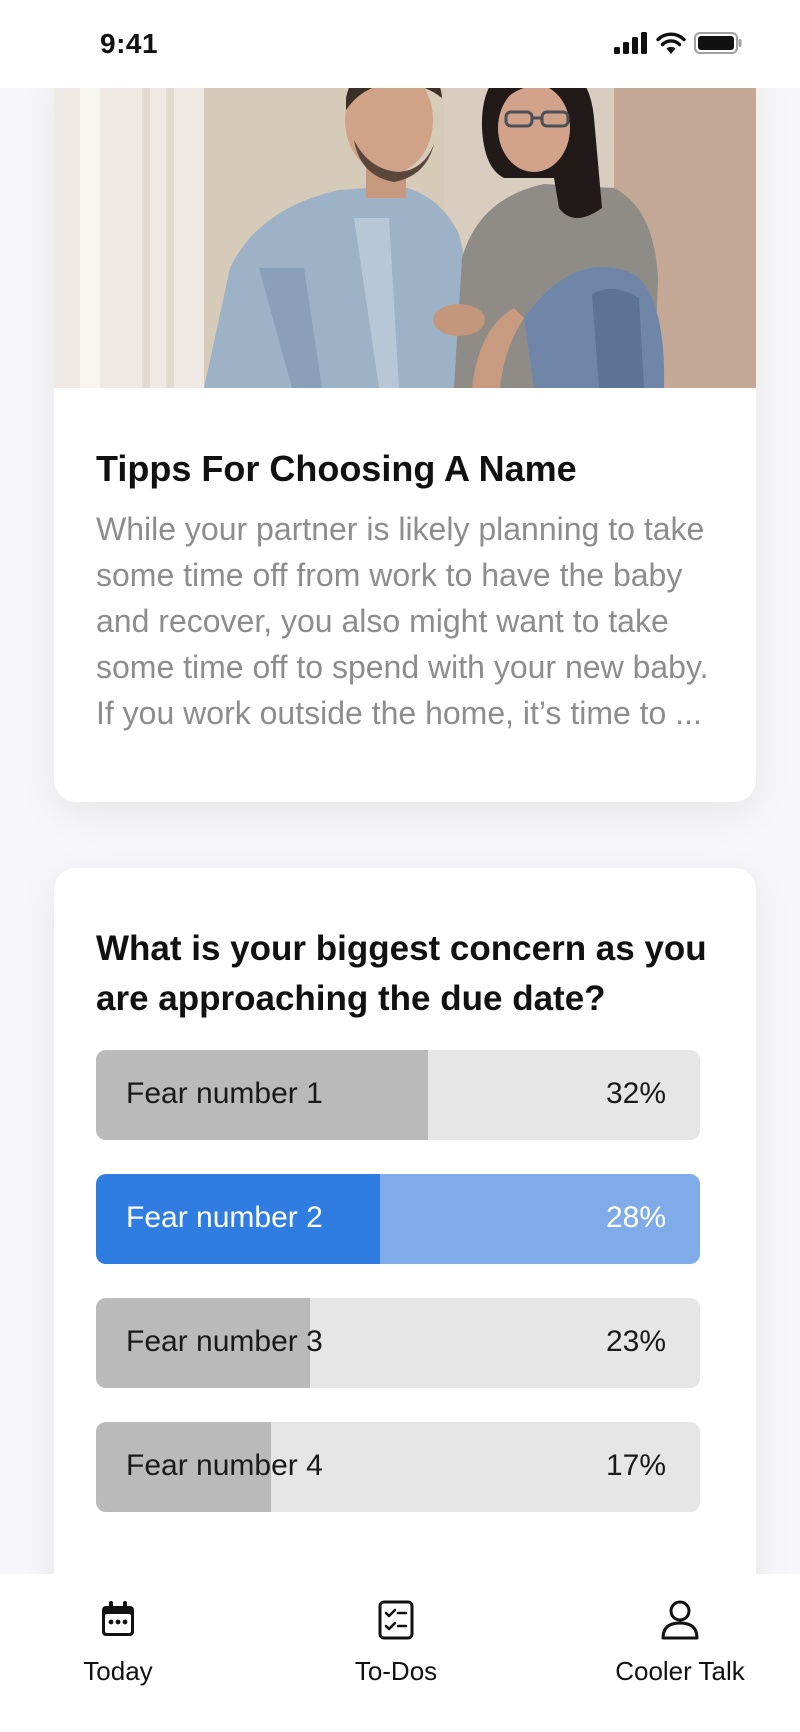 The height and width of the screenshot is (1732, 800). What do you see at coordinates (671, 43) in the screenshot?
I see `wifi-icon` at bounding box center [671, 43].